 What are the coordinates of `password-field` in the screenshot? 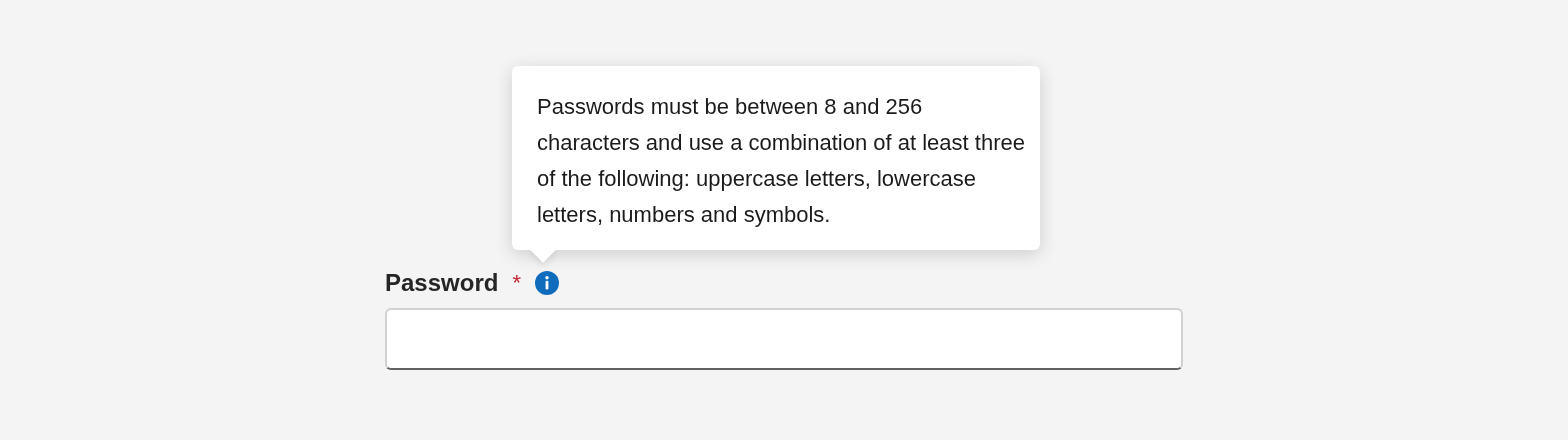 It's located at (784, 339).